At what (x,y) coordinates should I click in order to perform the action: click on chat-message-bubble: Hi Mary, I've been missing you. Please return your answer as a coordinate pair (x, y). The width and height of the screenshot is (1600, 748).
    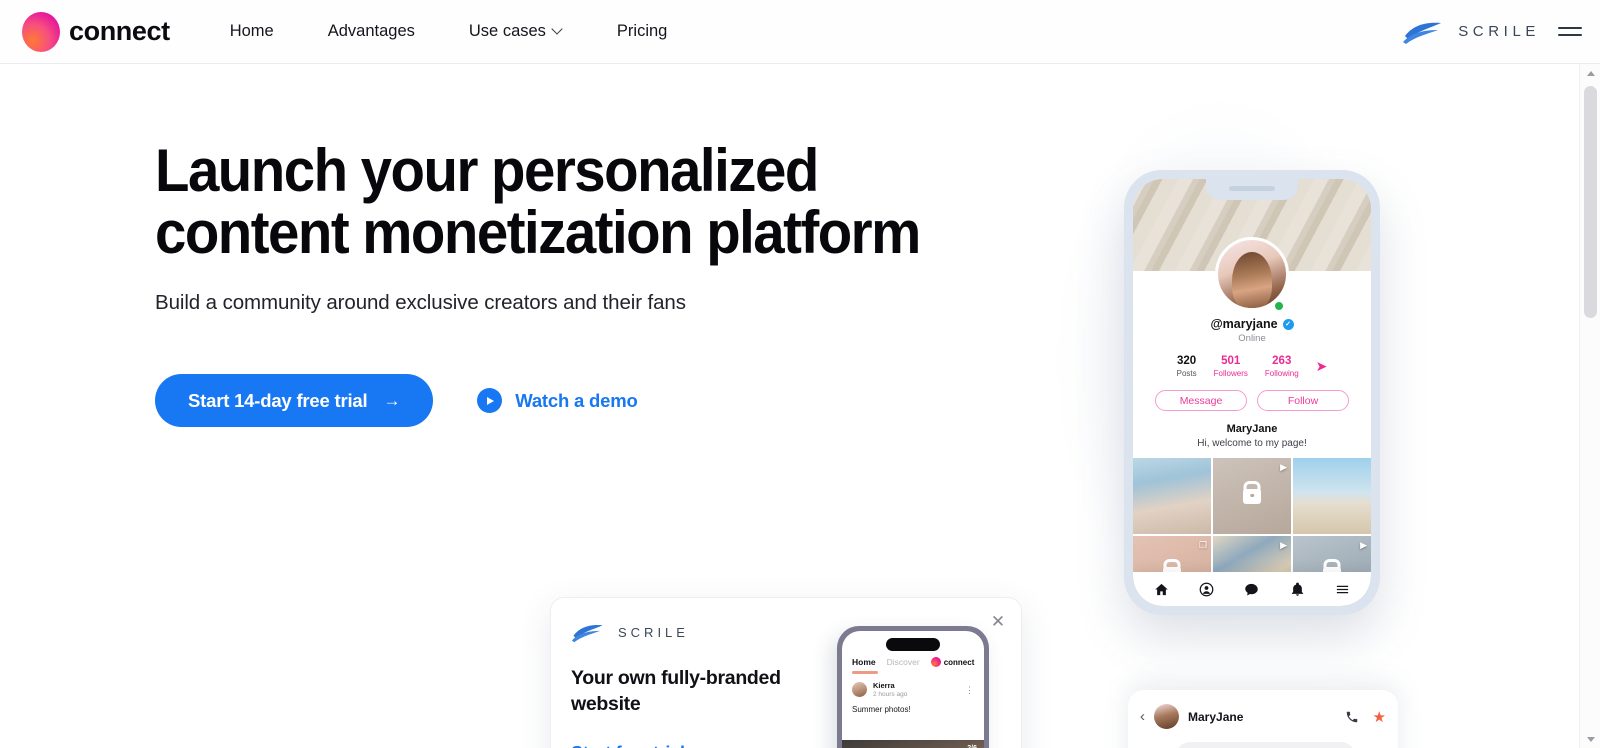
    Looking at the image, I should click on (1266, 745).